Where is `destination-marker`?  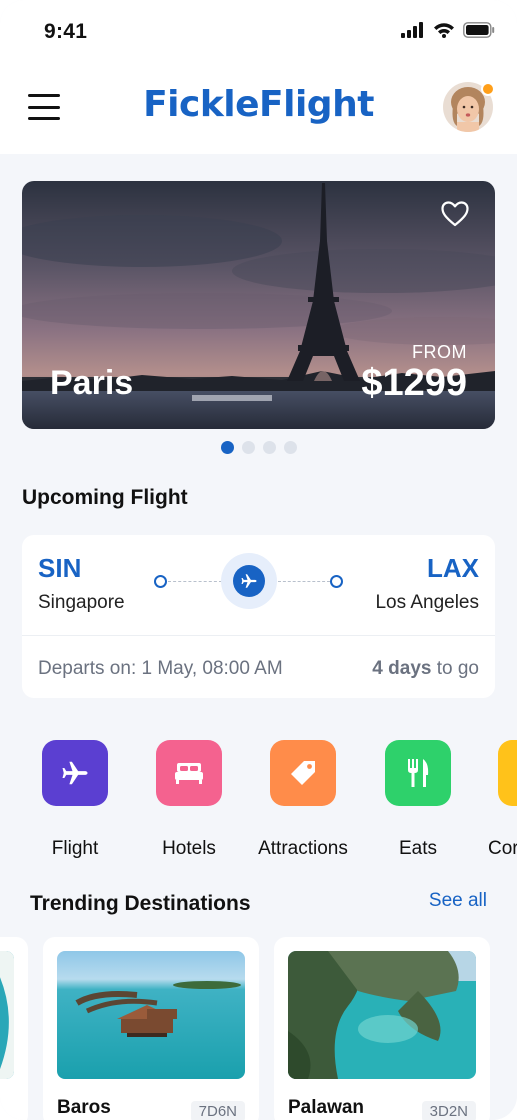 destination-marker is located at coordinates (336, 581).